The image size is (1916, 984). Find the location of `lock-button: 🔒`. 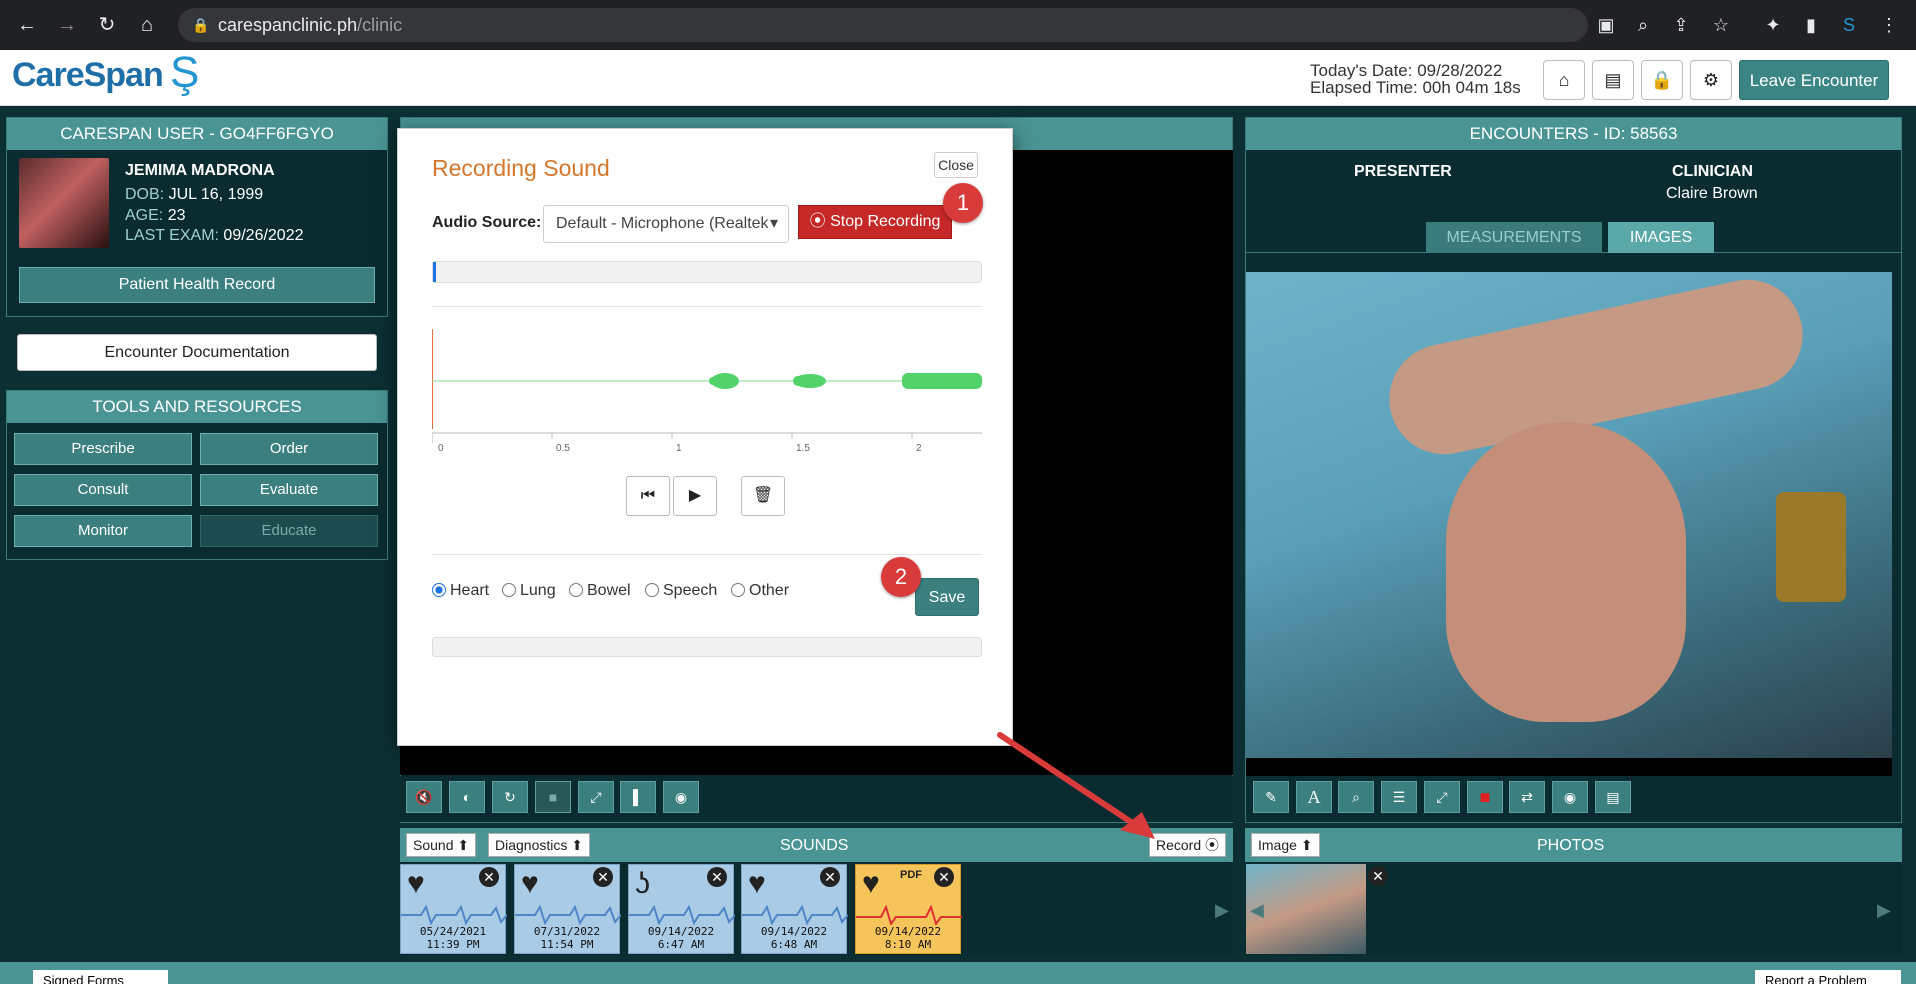

lock-button: 🔒 is located at coordinates (1662, 80).